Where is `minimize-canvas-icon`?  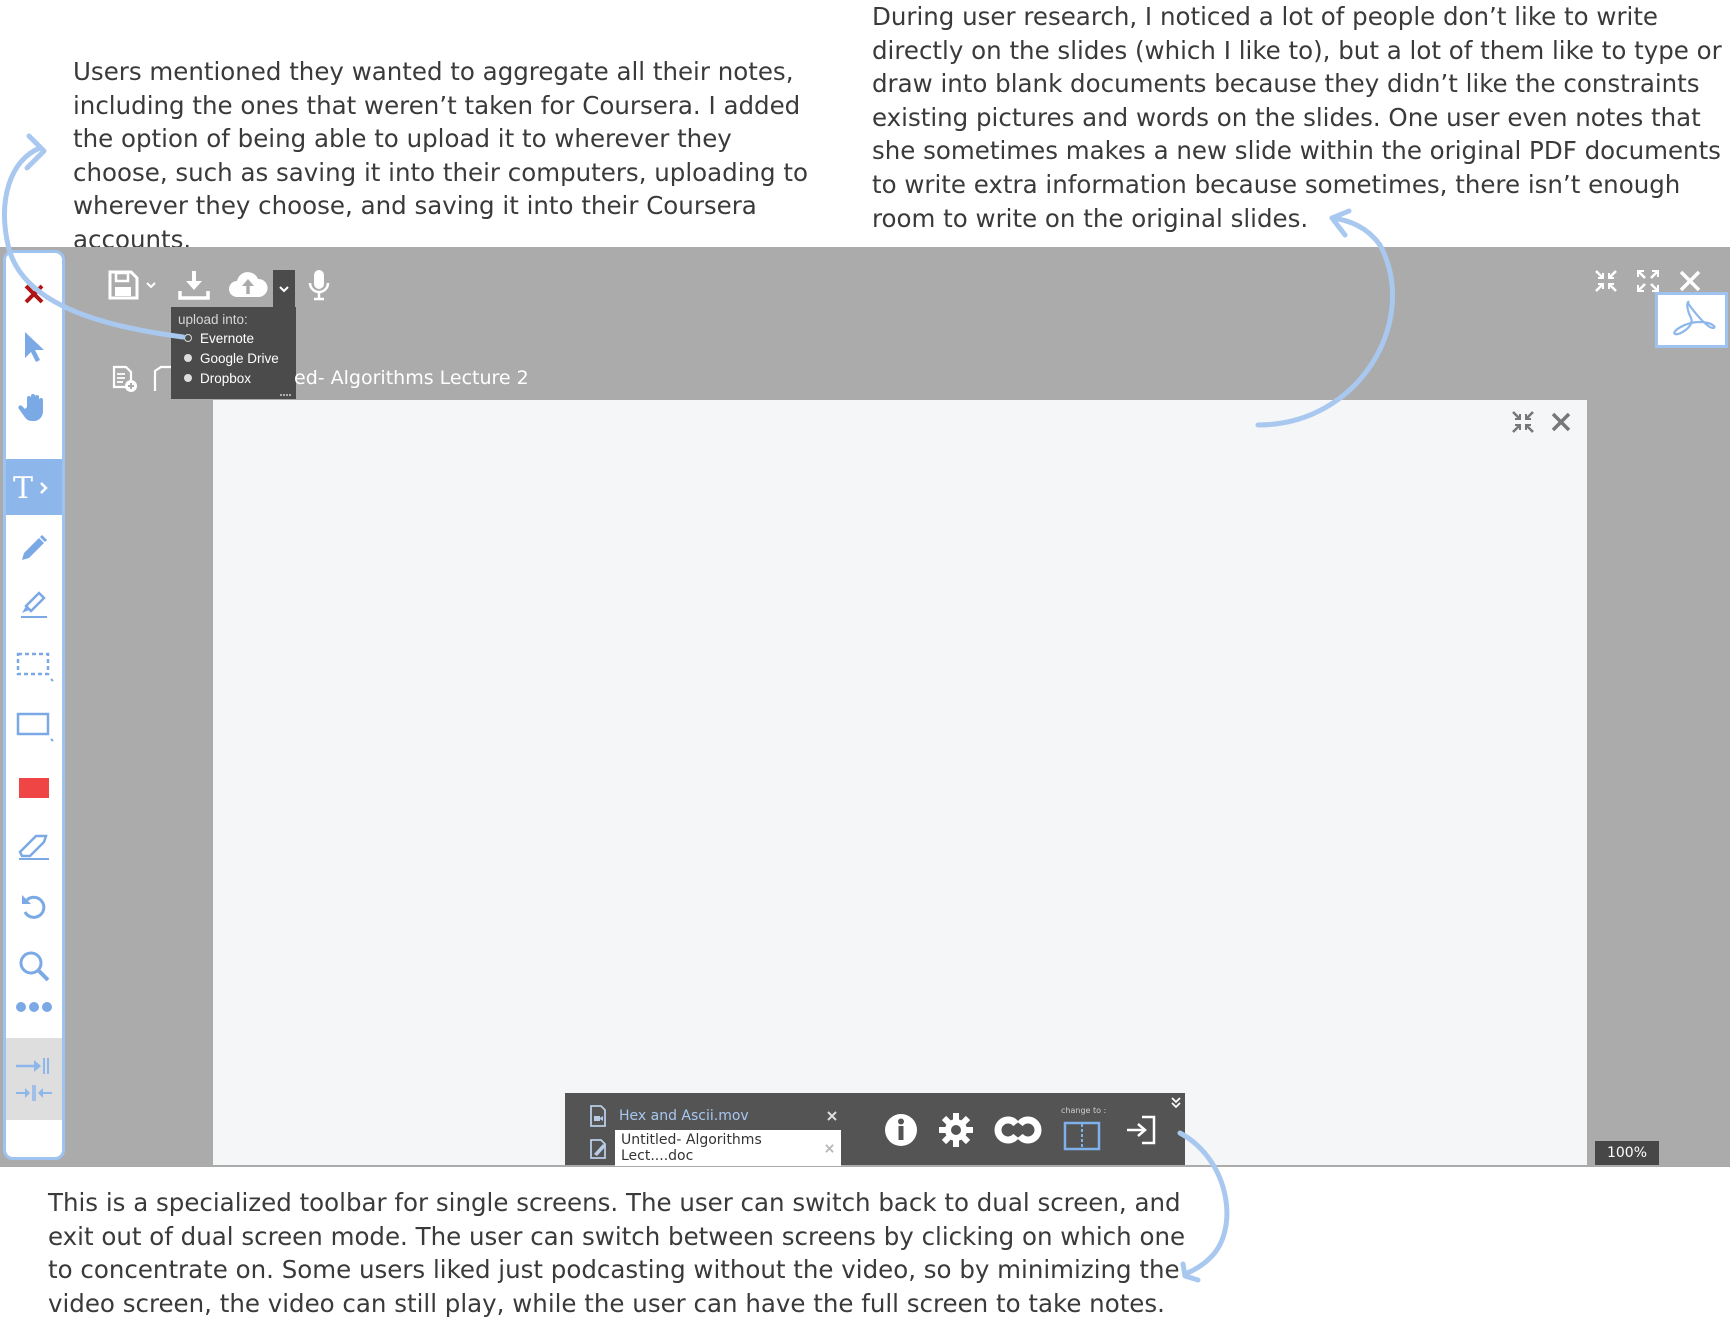 minimize-canvas-icon is located at coordinates (1523, 422).